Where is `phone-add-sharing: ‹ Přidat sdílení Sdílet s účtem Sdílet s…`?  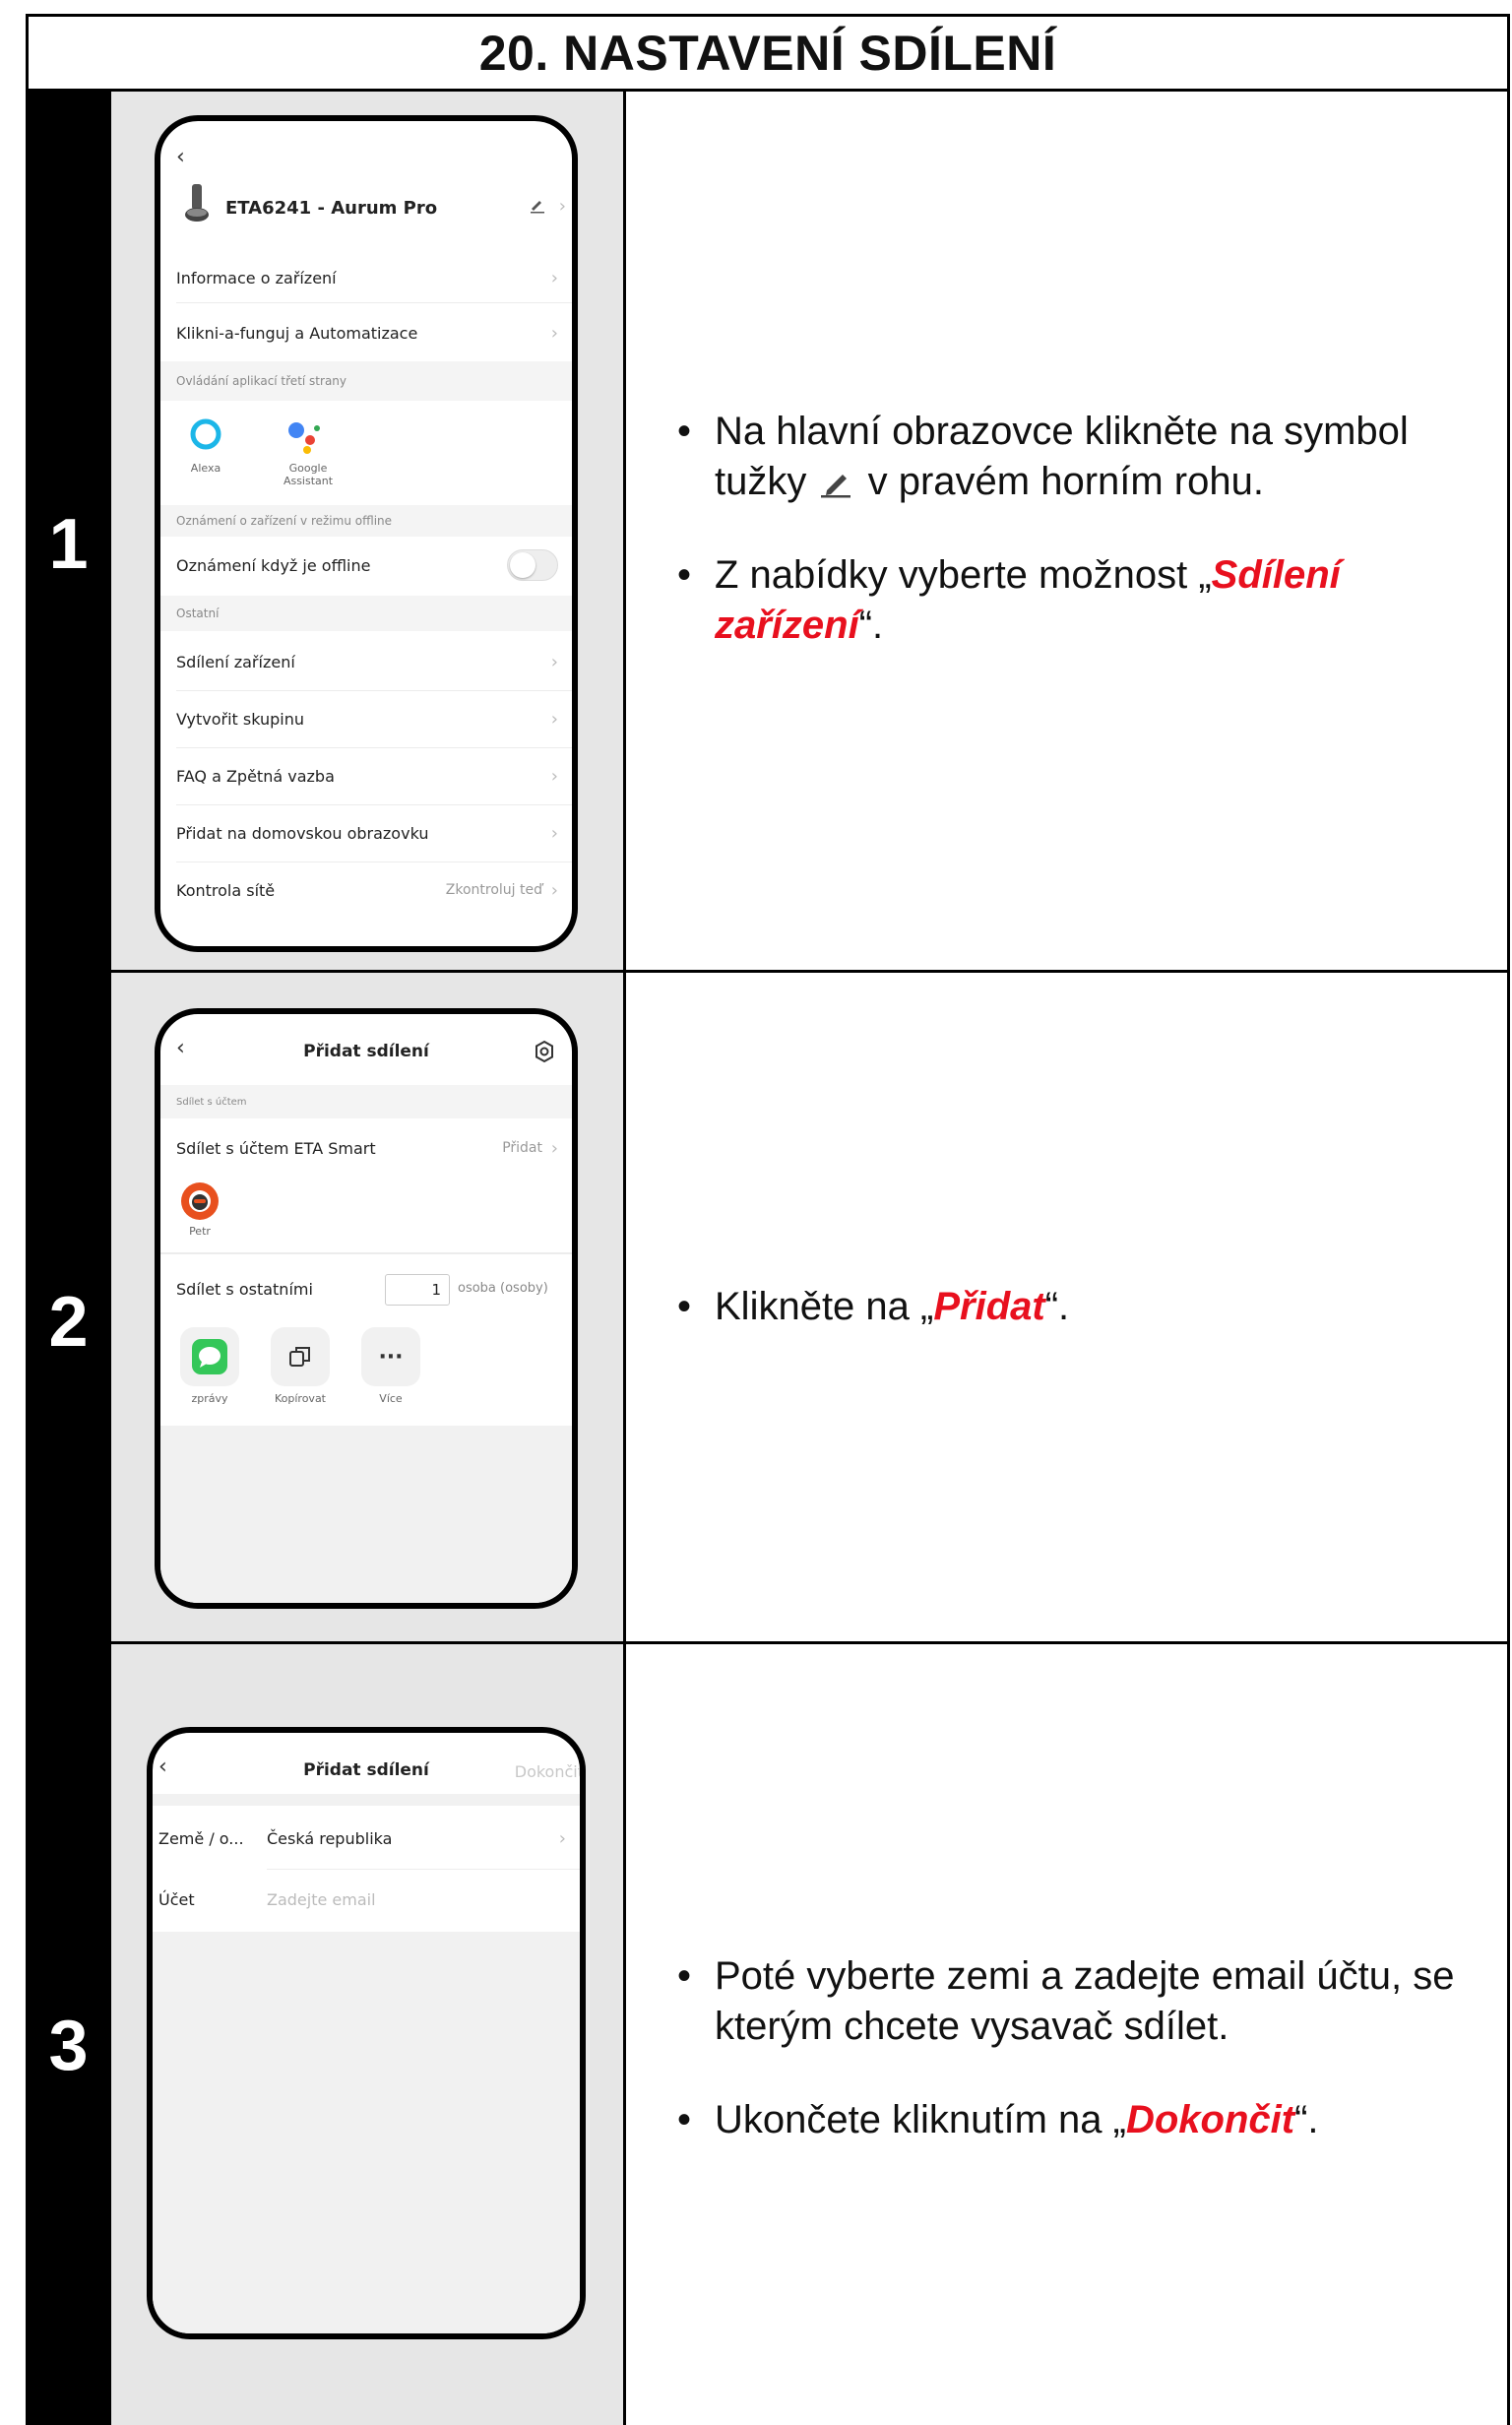 phone-add-sharing: ‹ Přidat sdílení Sdílet s účtem Sdílet s… is located at coordinates (366, 1308).